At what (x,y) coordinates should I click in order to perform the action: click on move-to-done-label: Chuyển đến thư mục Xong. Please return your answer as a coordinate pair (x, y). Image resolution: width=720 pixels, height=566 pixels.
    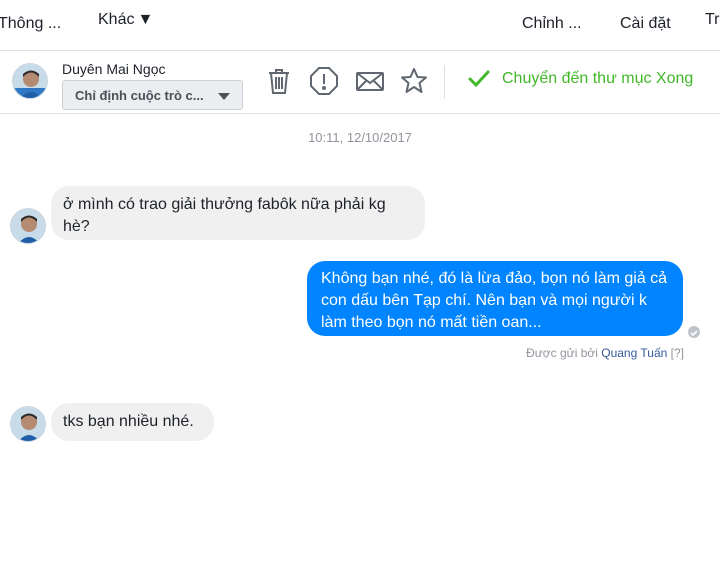
    Looking at the image, I should click on (598, 78).